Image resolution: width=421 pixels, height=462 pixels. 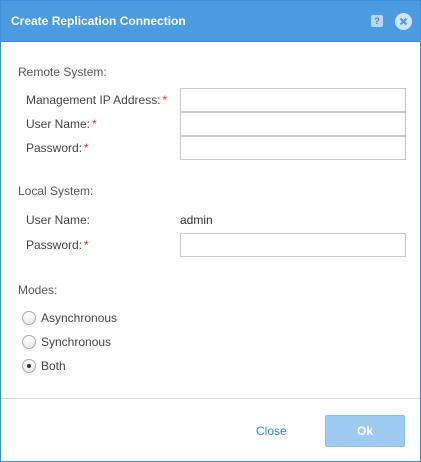 What do you see at coordinates (56, 191) in the screenshot?
I see `local-system-heading: Local System:` at bounding box center [56, 191].